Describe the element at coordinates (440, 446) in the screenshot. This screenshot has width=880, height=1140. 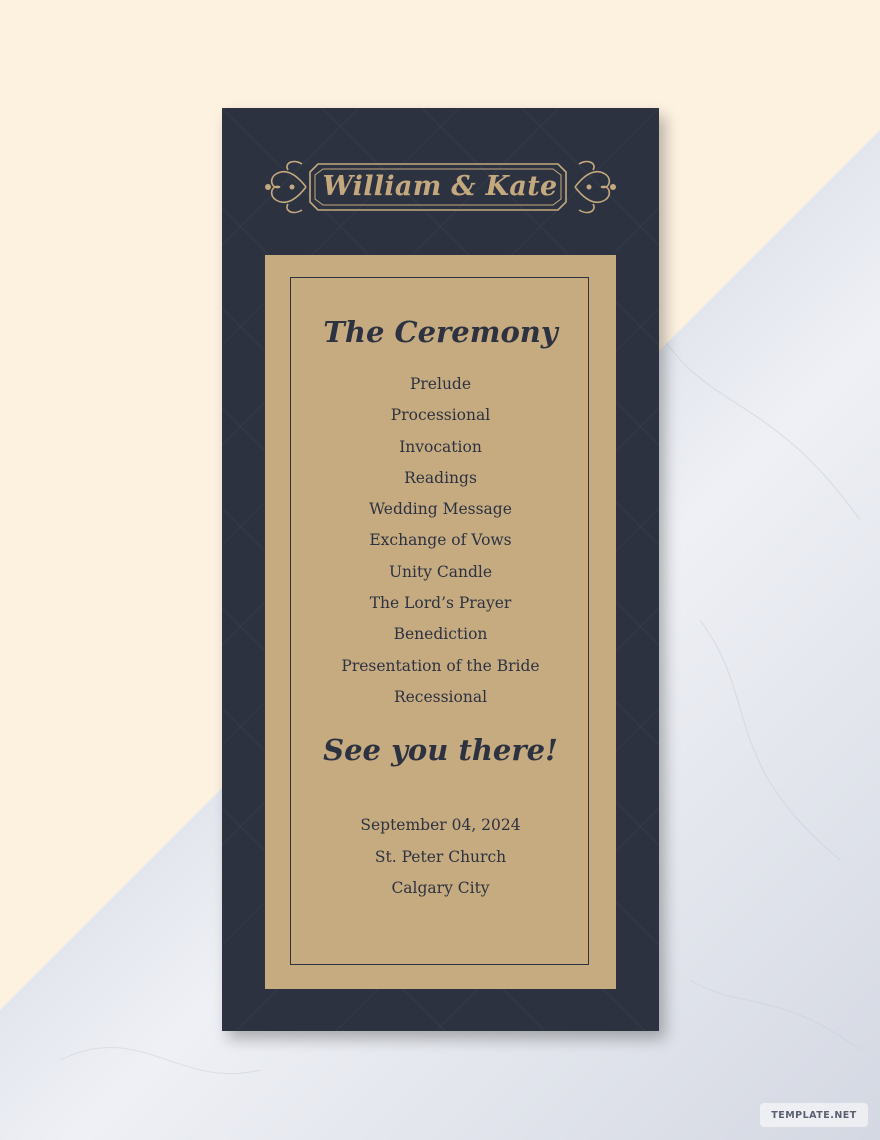
I see `program-item: Invocation` at that location.